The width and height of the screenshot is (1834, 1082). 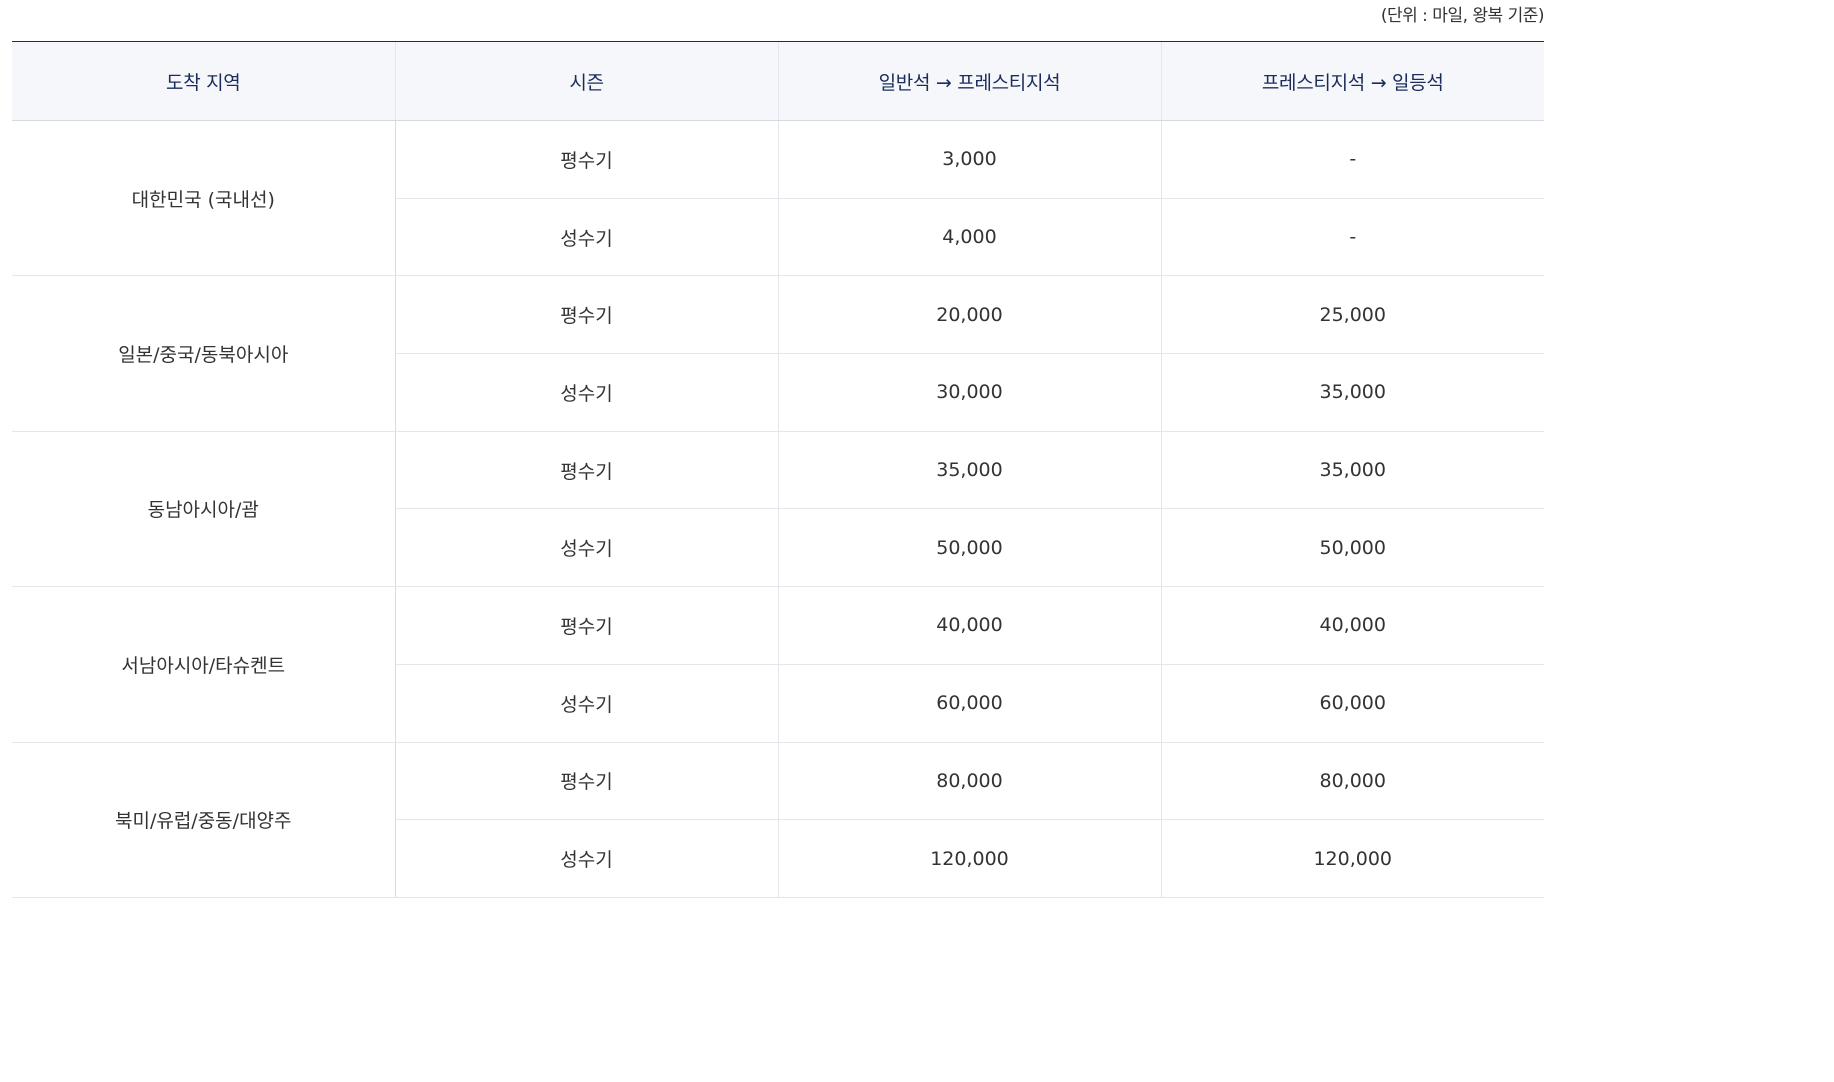 What do you see at coordinates (969, 237) in the screenshot?
I see `economy-to-prestige-cell: 4,000` at bounding box center [969, 237].